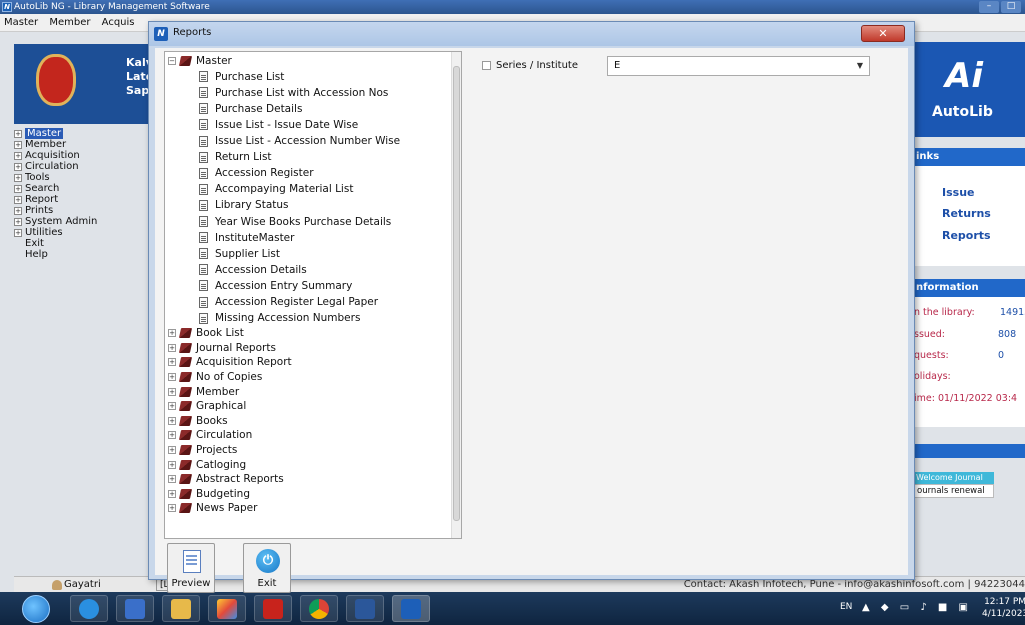 Image resolution: width=1025 pixels, height=625 pixels. Describe the element at coordinates (966, 235) in the screenshot. I see `link-reports: Reports` at that location.